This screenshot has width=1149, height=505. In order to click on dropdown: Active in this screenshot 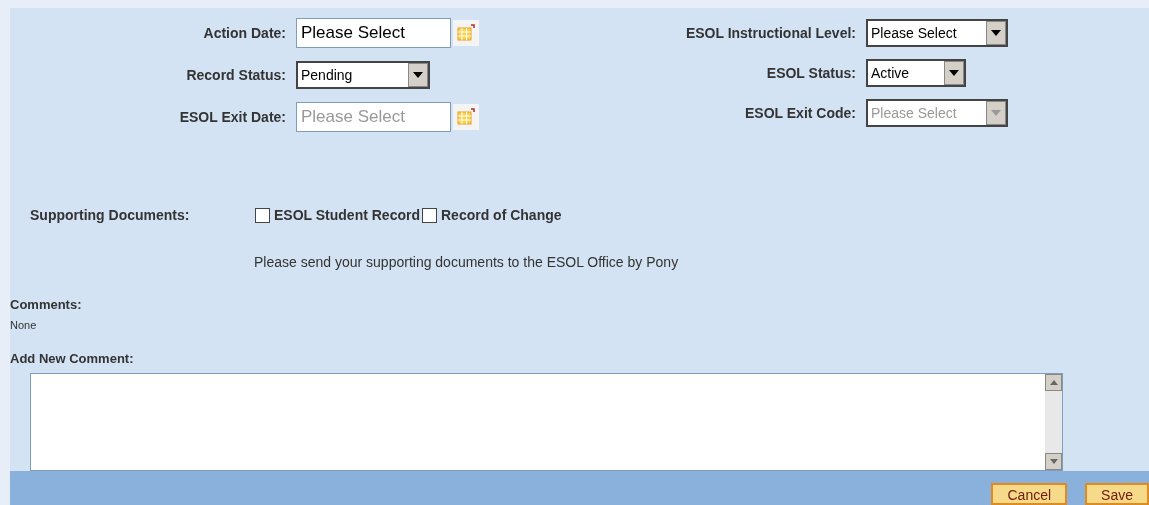, I will do `click(916, 73)`.